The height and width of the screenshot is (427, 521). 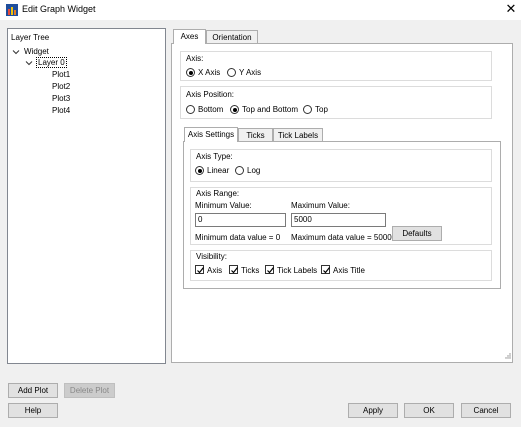 I want to click on delete-plot-button: Delete Plot, so click(x=89, y=390).